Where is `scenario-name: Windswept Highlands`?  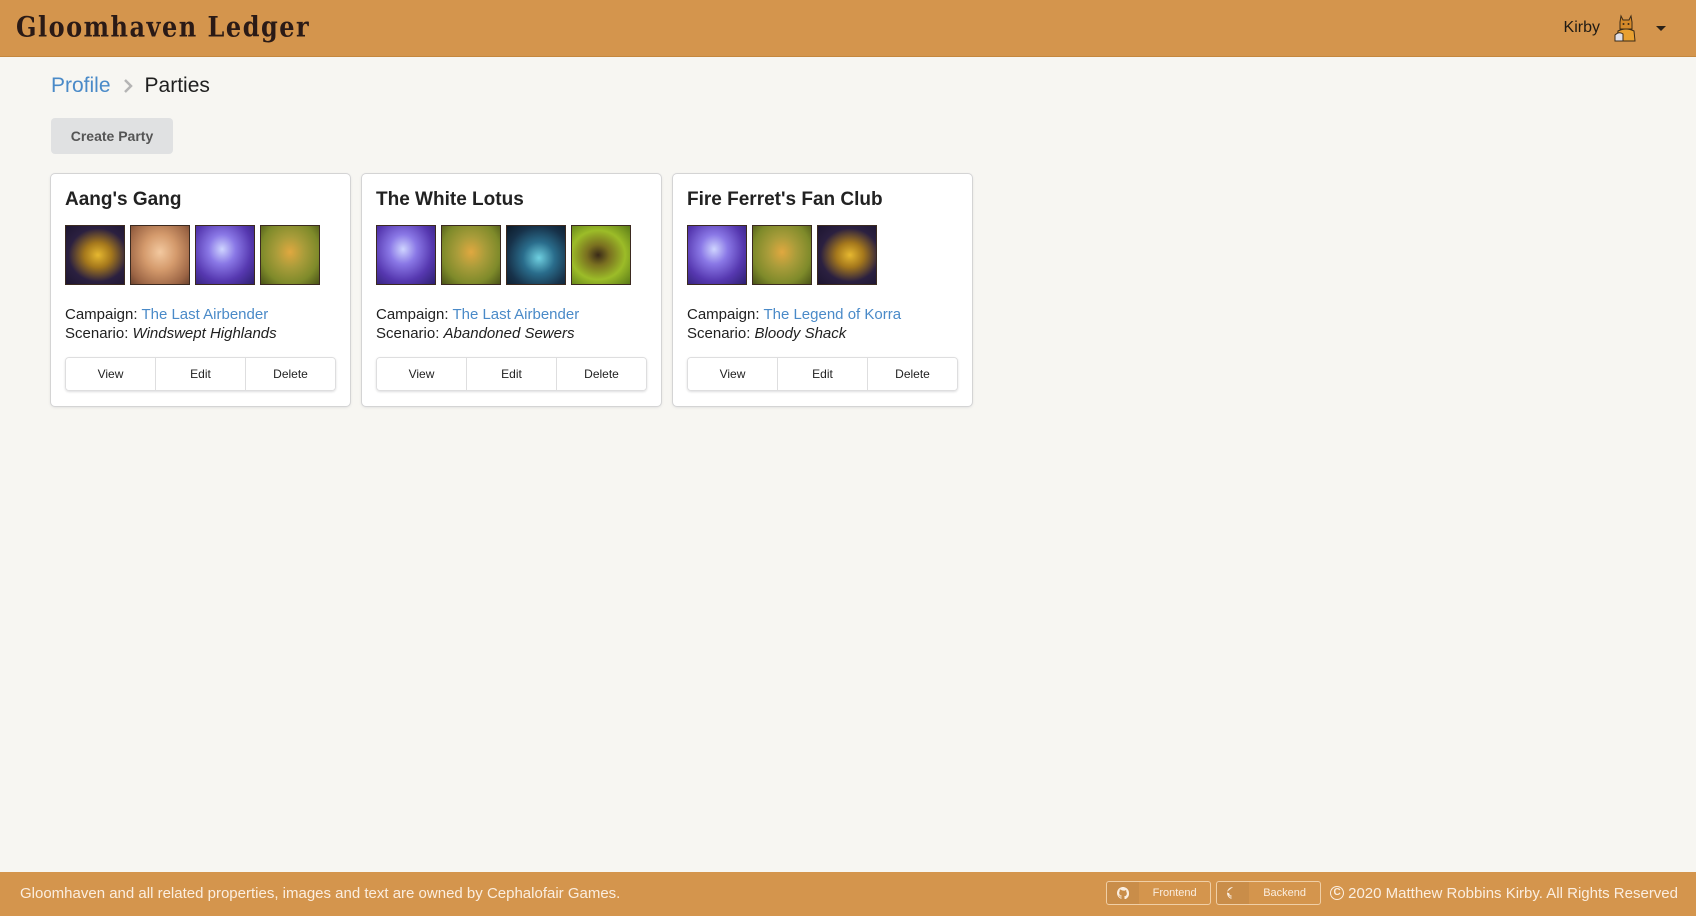 scenario-name: Windswept Highlands is located at coordinates (204, 333).